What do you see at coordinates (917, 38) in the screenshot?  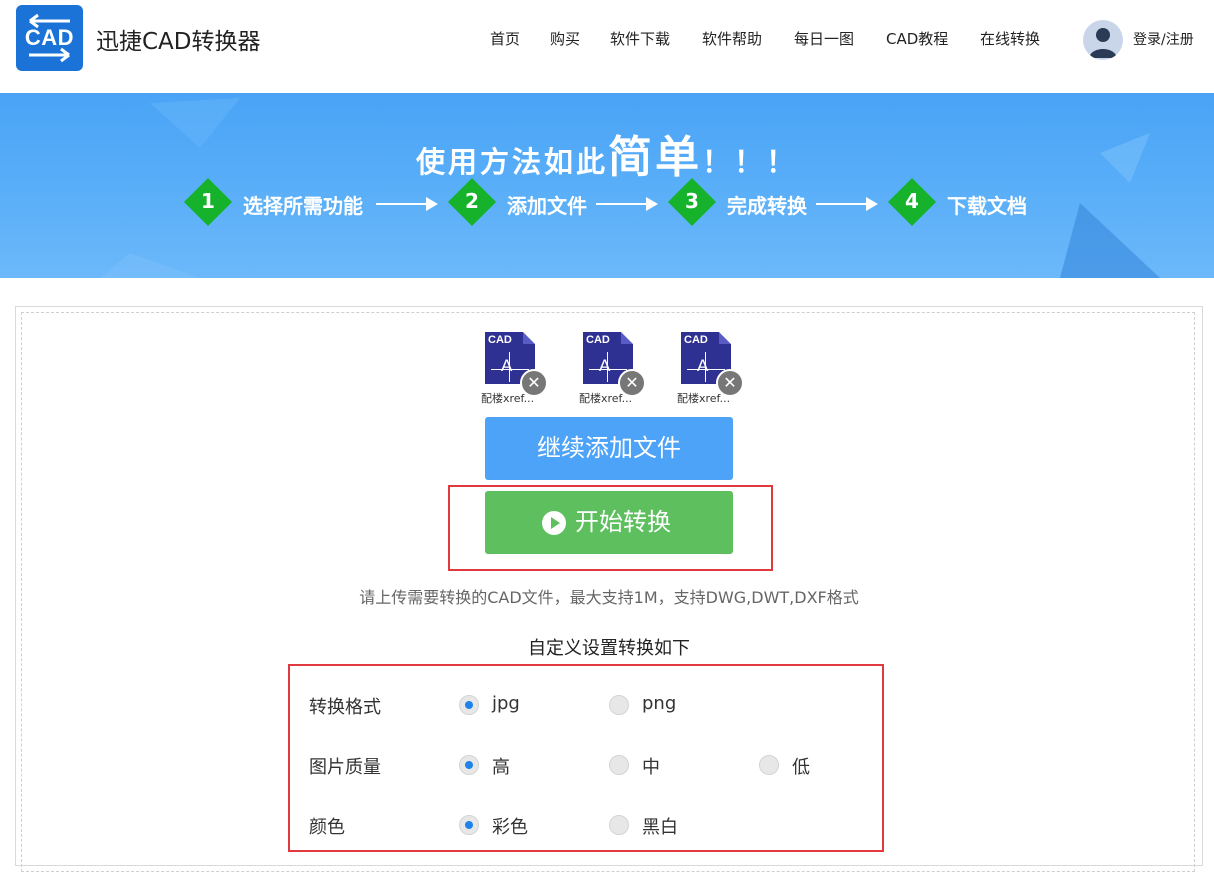 I see `nav-item-cad-tutorial: CAD教程` at bounding box center [917, 38].